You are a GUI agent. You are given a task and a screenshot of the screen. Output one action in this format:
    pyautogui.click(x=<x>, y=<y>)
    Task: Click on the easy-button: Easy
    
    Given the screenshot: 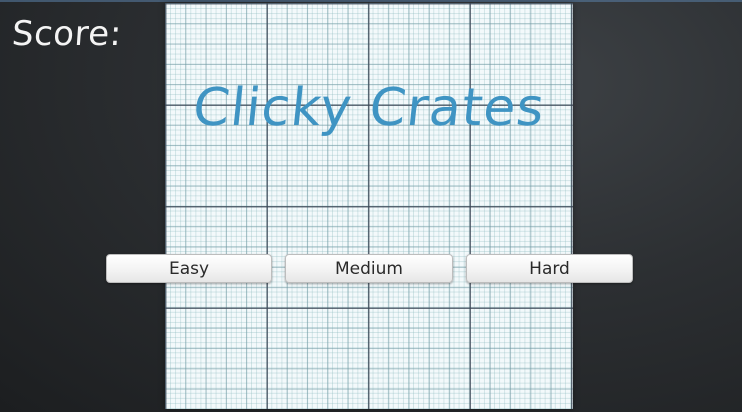 What is the action you would take?
    pyautogui.click(x=189, y=268)
    